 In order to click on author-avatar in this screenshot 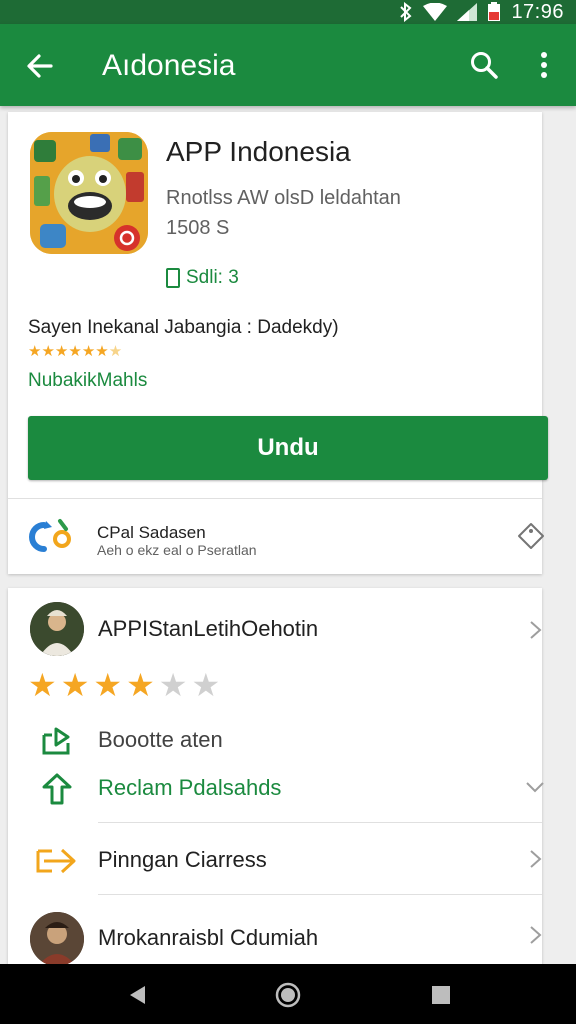, I will do `click(57, 629)`.